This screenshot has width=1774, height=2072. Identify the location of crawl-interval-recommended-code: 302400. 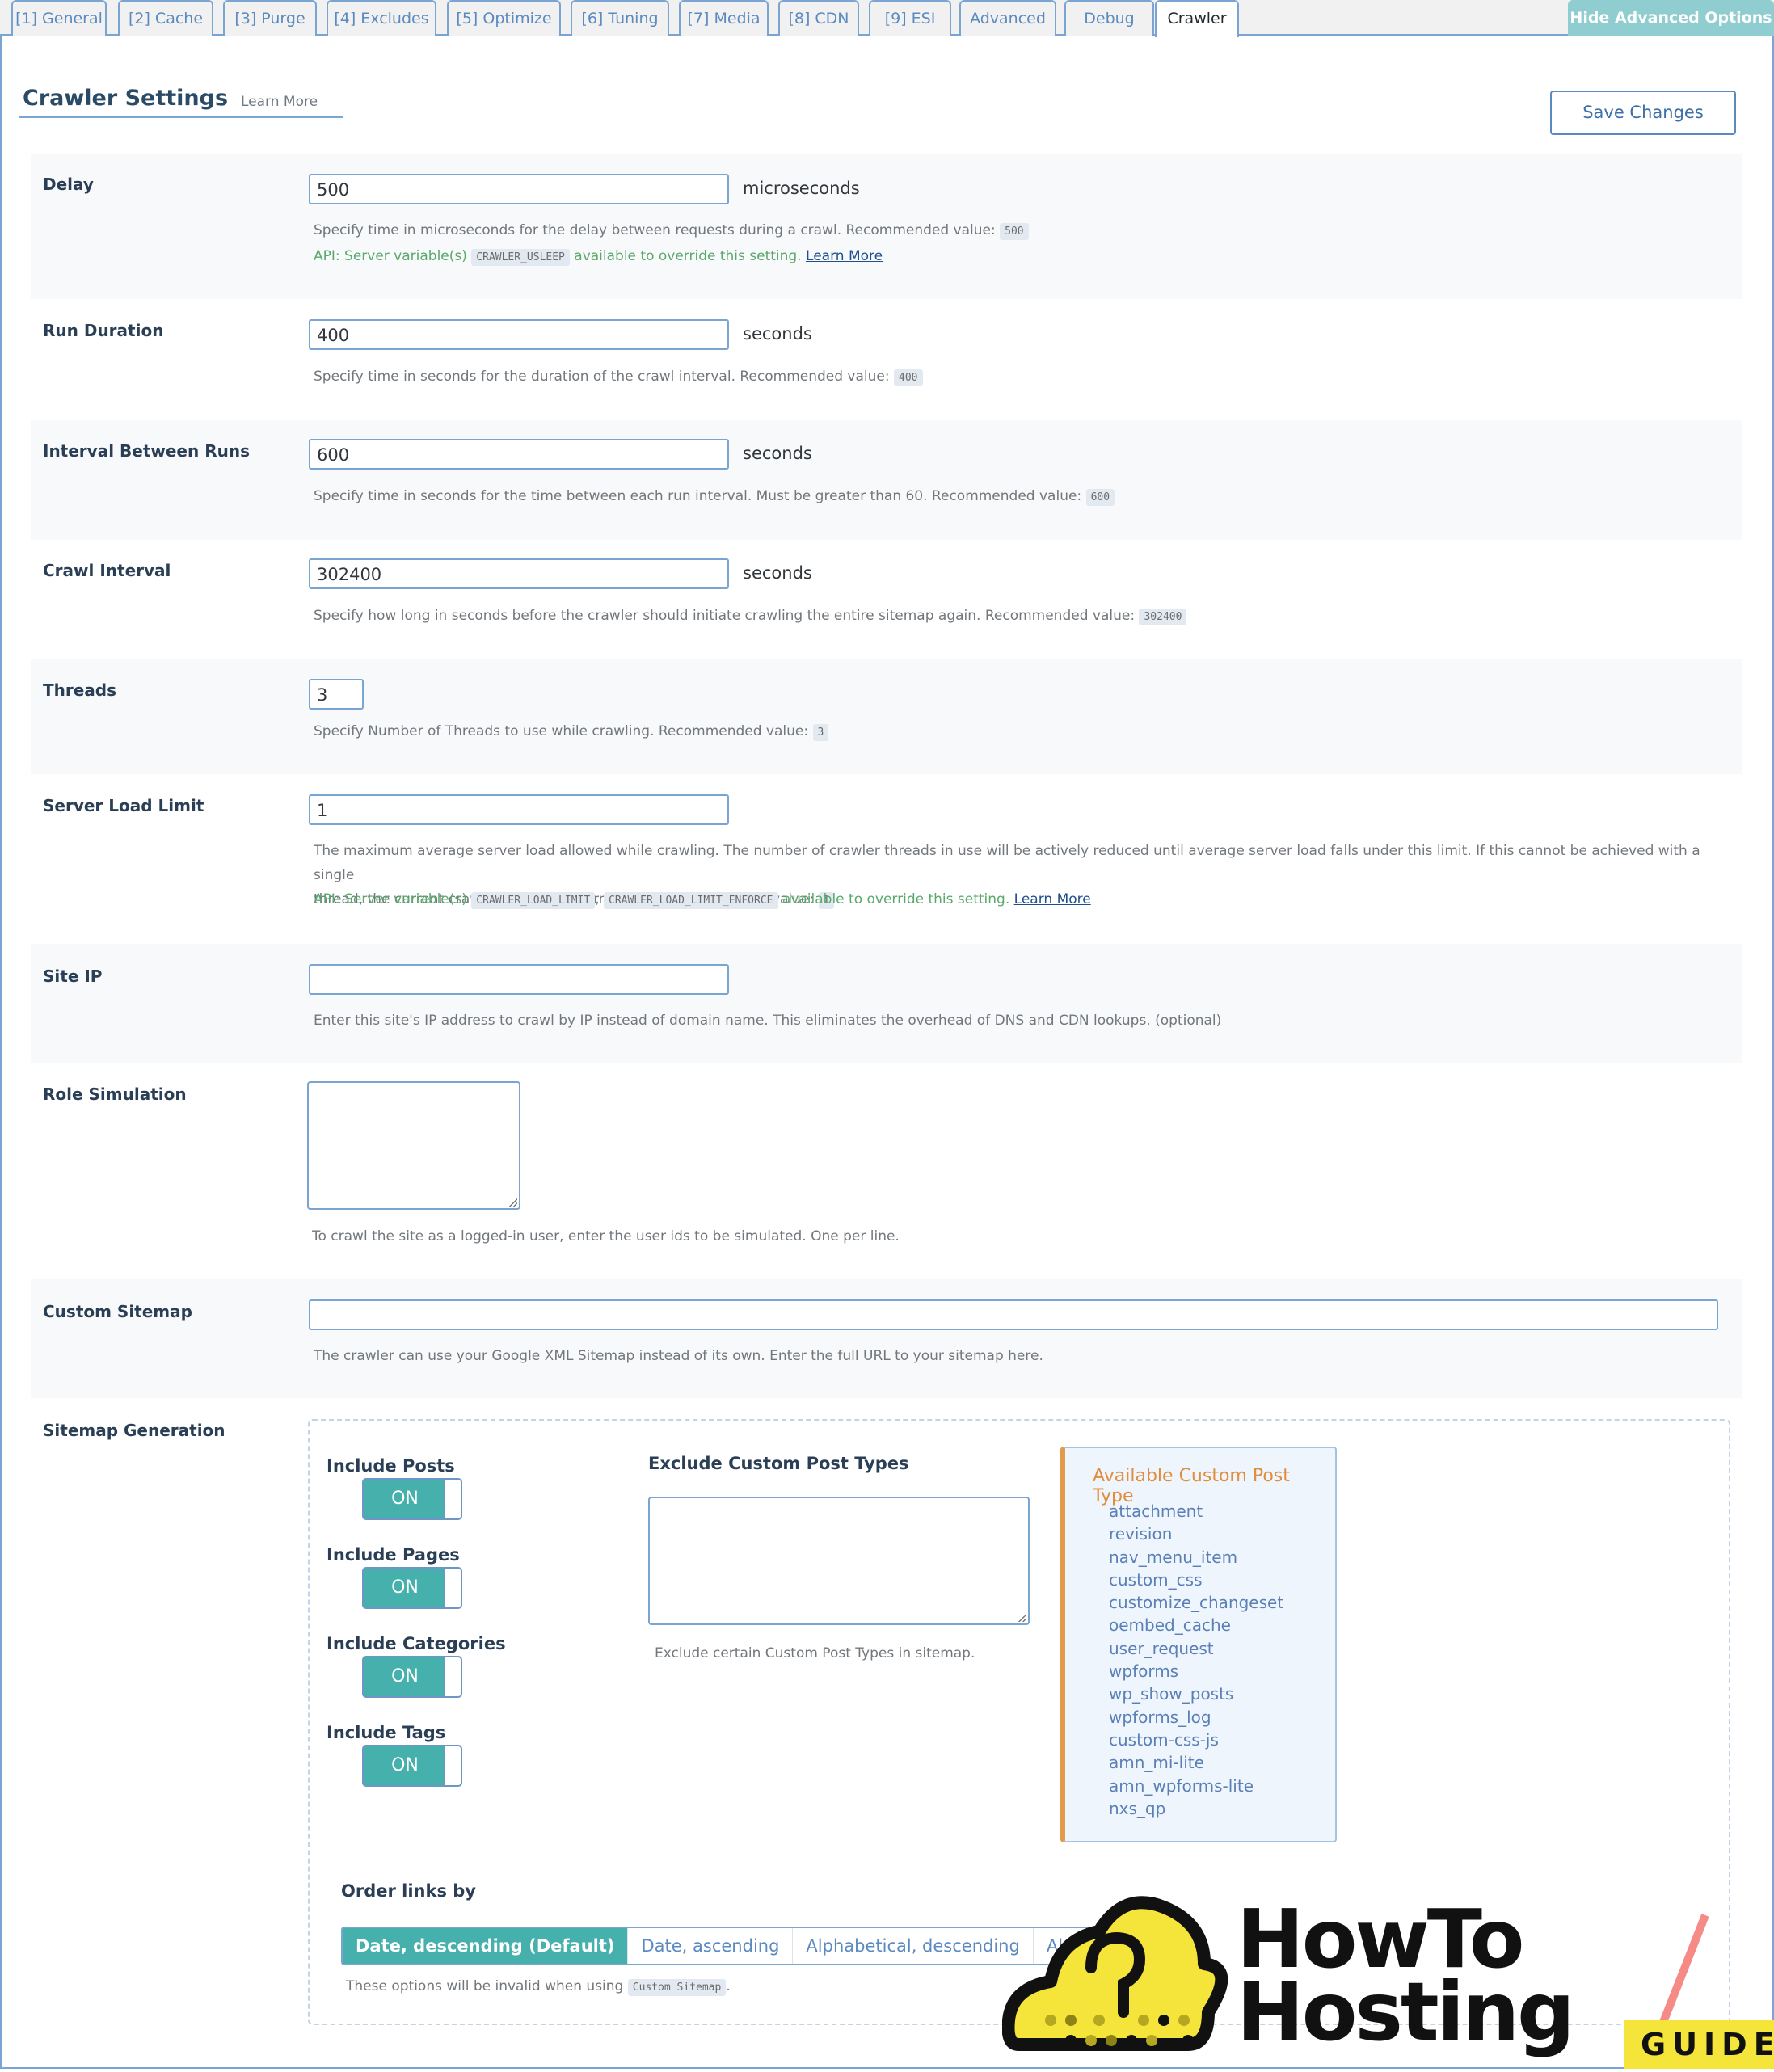
(1163, 617).